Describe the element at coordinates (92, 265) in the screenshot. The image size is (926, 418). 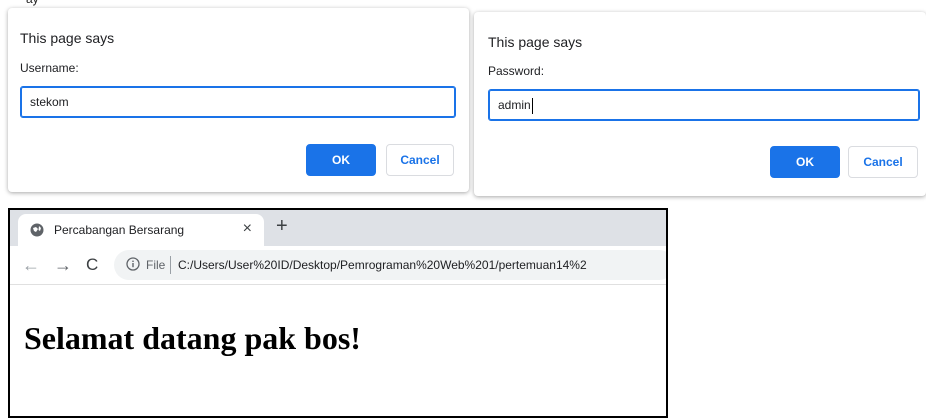
I see `reload-icon: C` at that location.